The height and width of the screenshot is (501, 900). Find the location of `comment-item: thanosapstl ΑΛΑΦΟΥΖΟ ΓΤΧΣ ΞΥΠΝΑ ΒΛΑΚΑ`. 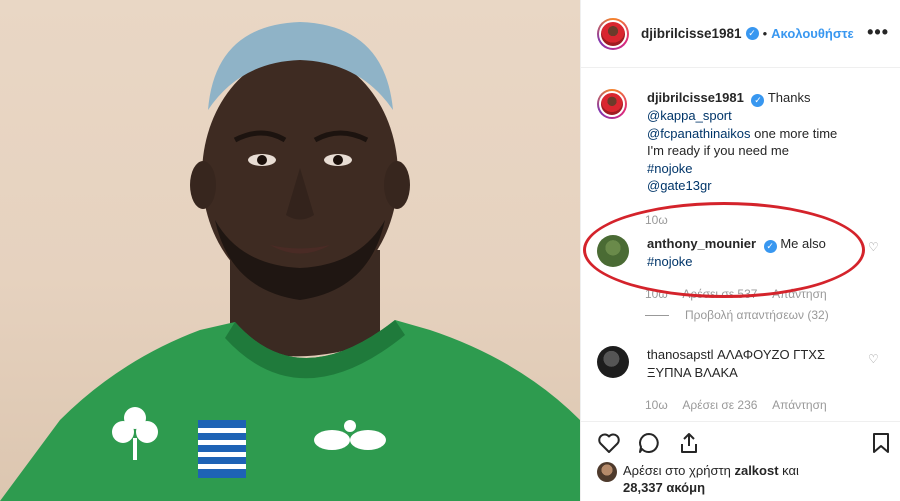

comment-item: thanosapstl ΑΛΑΦΟΥΖΟ ΓΤΧΣ ΞΥΠΝΑ ΒΛΑΚΑ is located at coordinates (742, 363).